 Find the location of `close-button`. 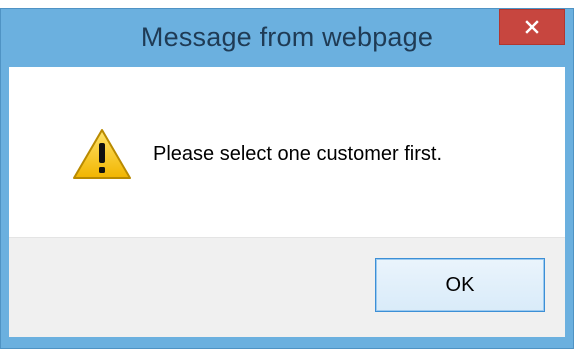

close-button is located at coordinates (532, 27).